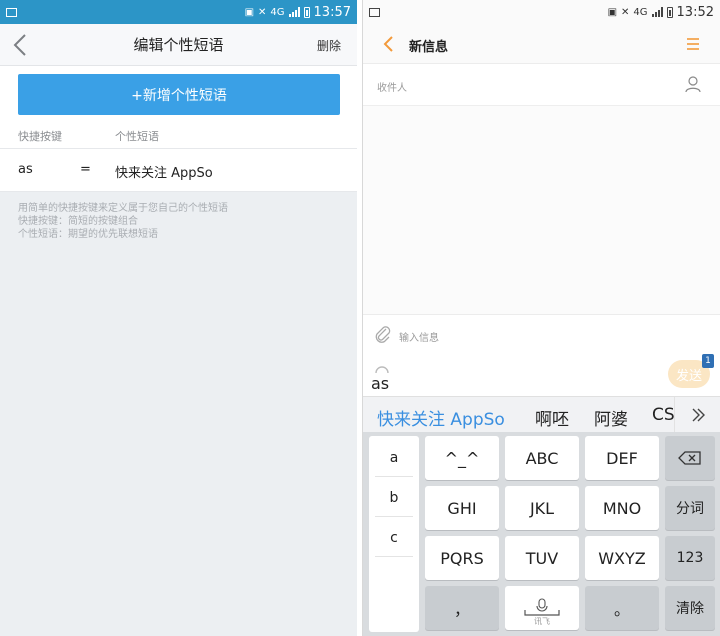 The width and height of the screenshot is (720, 636). What do you see at coordinates (462, 558) in the screenshot?
I see `key-pqrs: PQRS` at bounding box center [462, 558].